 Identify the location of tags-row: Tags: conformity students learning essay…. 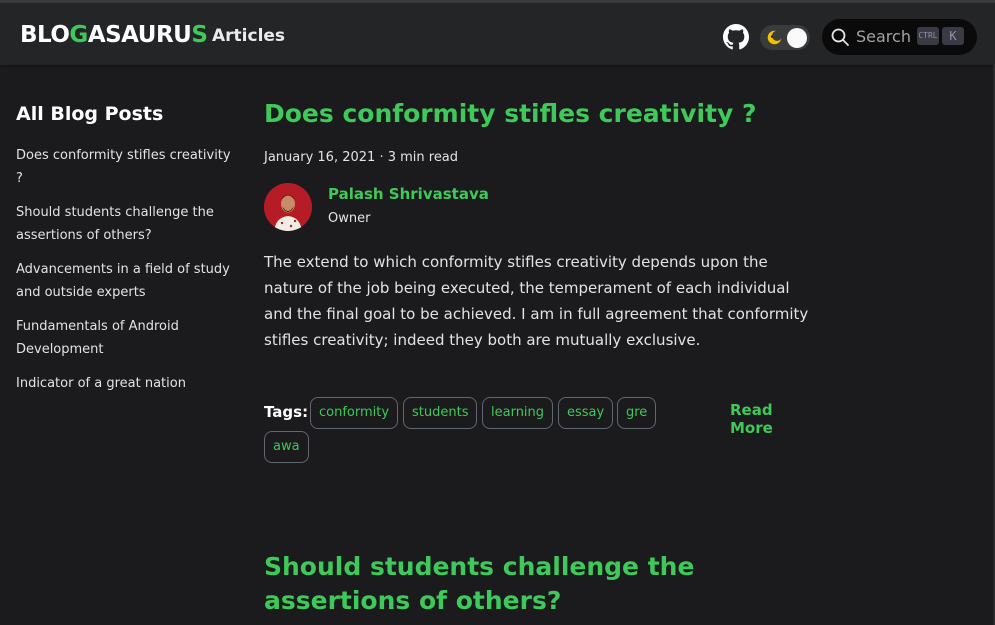
(539, 432).